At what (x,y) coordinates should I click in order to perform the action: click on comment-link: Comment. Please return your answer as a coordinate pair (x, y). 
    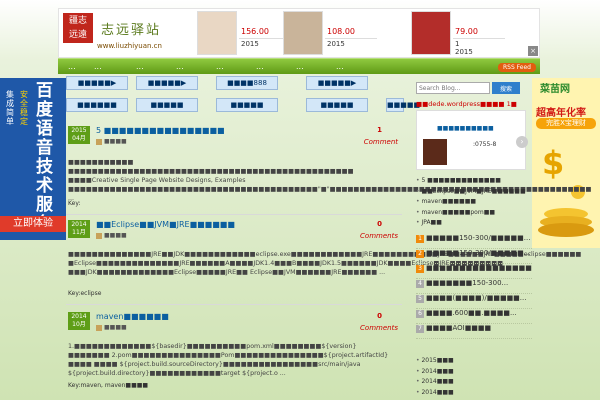
    Looking at the image, I should click on (381, 142).